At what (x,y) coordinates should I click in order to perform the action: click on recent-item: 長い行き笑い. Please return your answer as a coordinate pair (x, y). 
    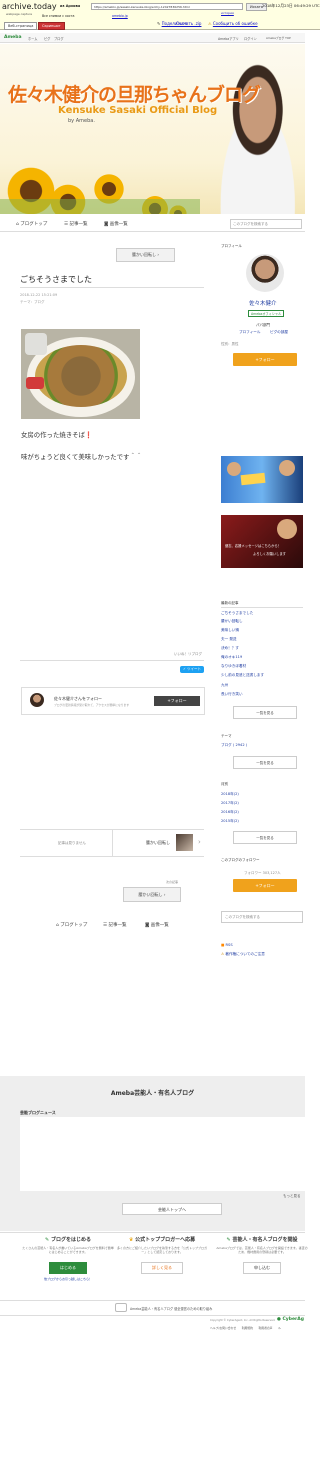
    Looking at the image, I should click on (232, 694).